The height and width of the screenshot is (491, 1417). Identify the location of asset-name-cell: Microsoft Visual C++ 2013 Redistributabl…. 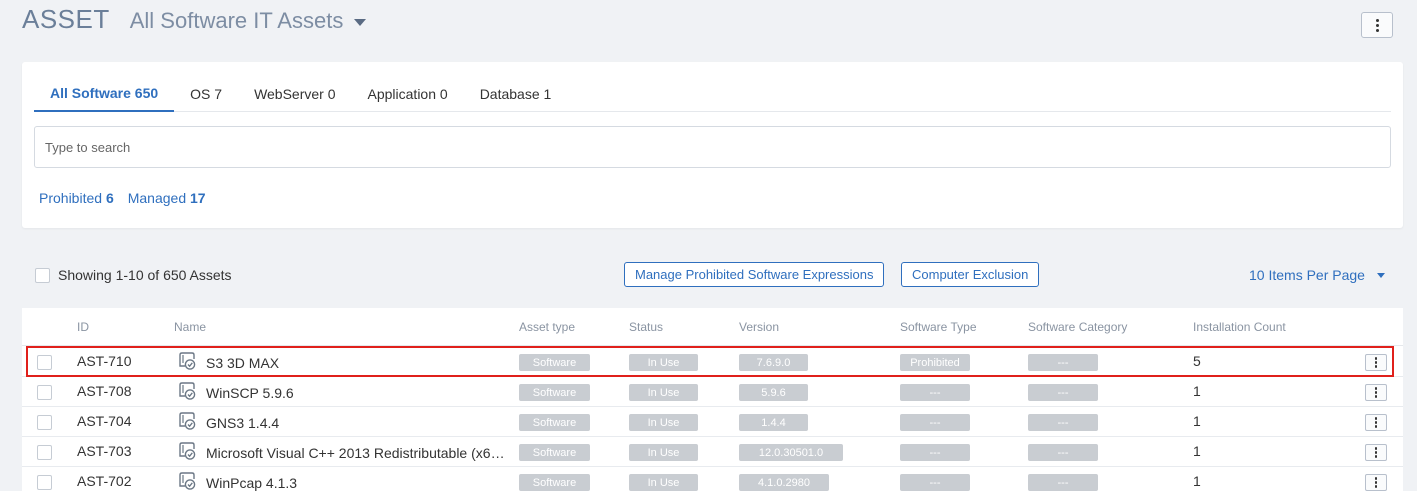
(344, 451).